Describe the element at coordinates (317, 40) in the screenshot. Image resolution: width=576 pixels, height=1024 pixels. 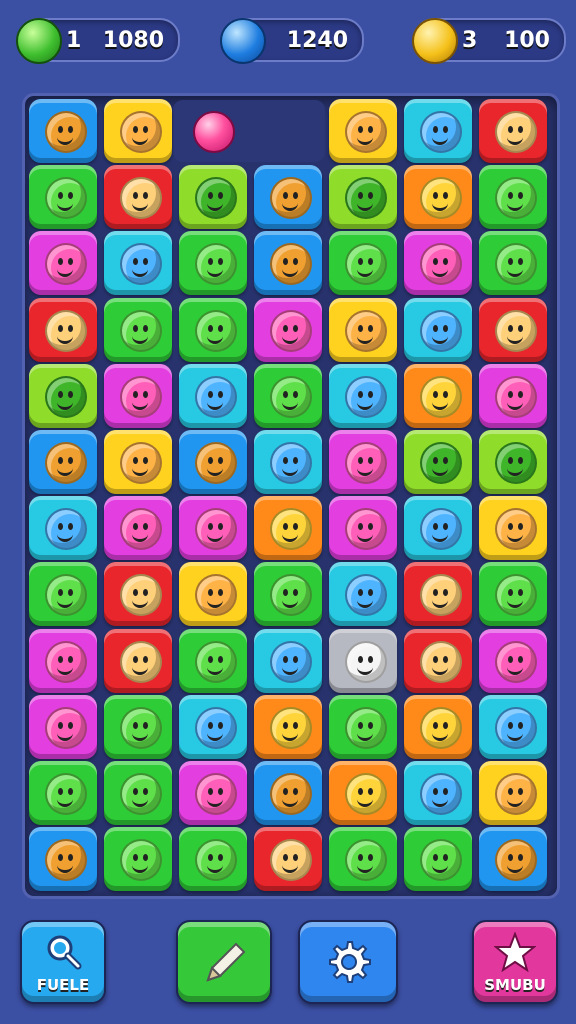
I see `blue-gem-score: 1240` at that location.